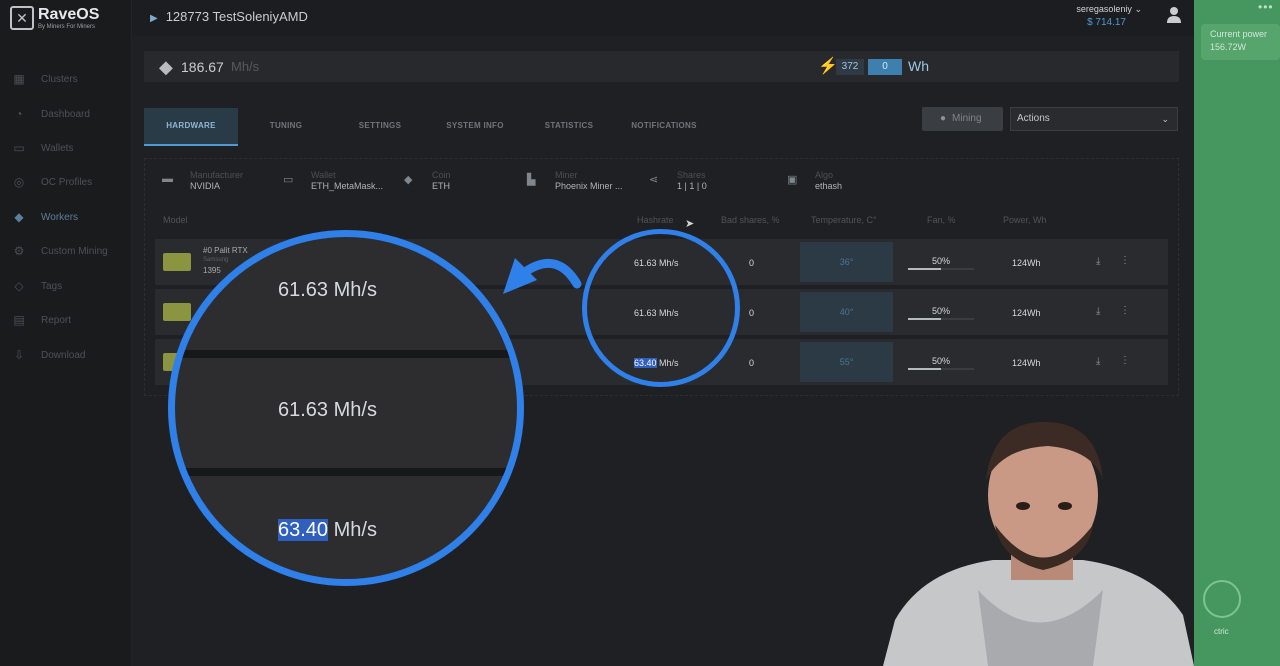 Image resolution: width=1280 pixels, height=666 pixels. I want to click on rocket-icon: ●, so click(943, 118).